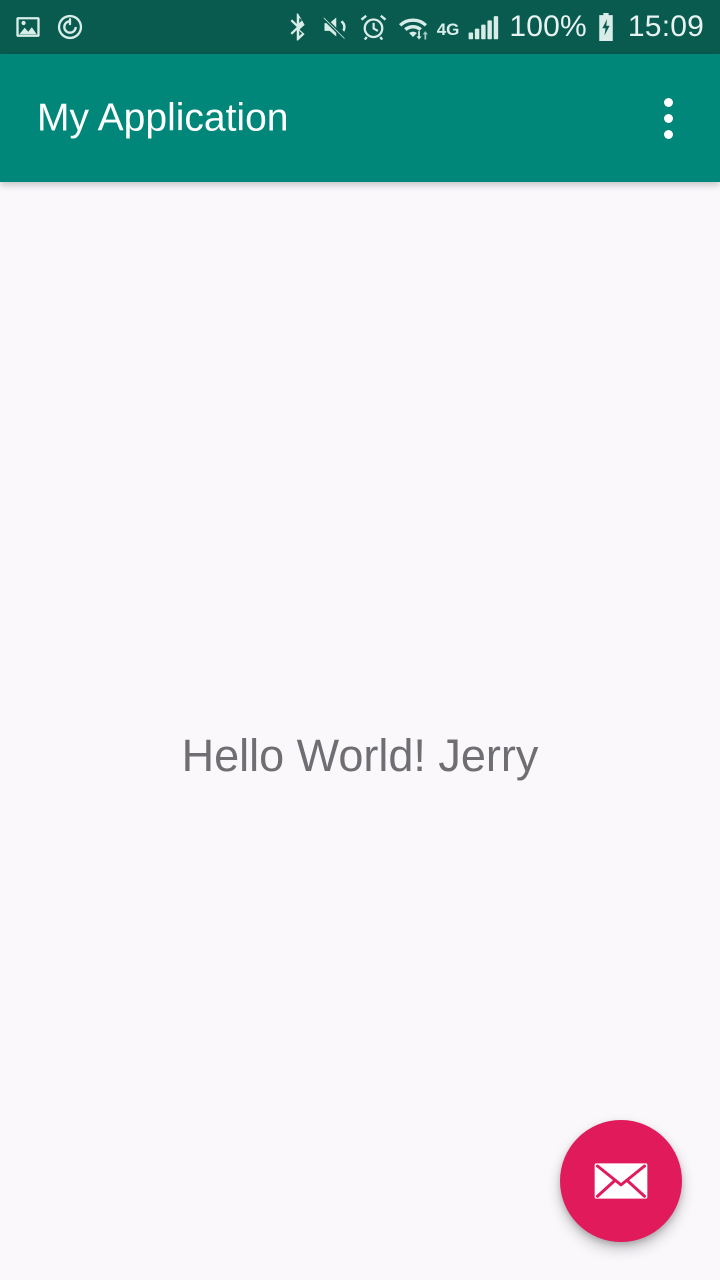 The width and height of the screenshot is (720, 1280). Describe the element at coordinates (335, 27) in the screenshot. I see `volume-mute-icon` at that location.